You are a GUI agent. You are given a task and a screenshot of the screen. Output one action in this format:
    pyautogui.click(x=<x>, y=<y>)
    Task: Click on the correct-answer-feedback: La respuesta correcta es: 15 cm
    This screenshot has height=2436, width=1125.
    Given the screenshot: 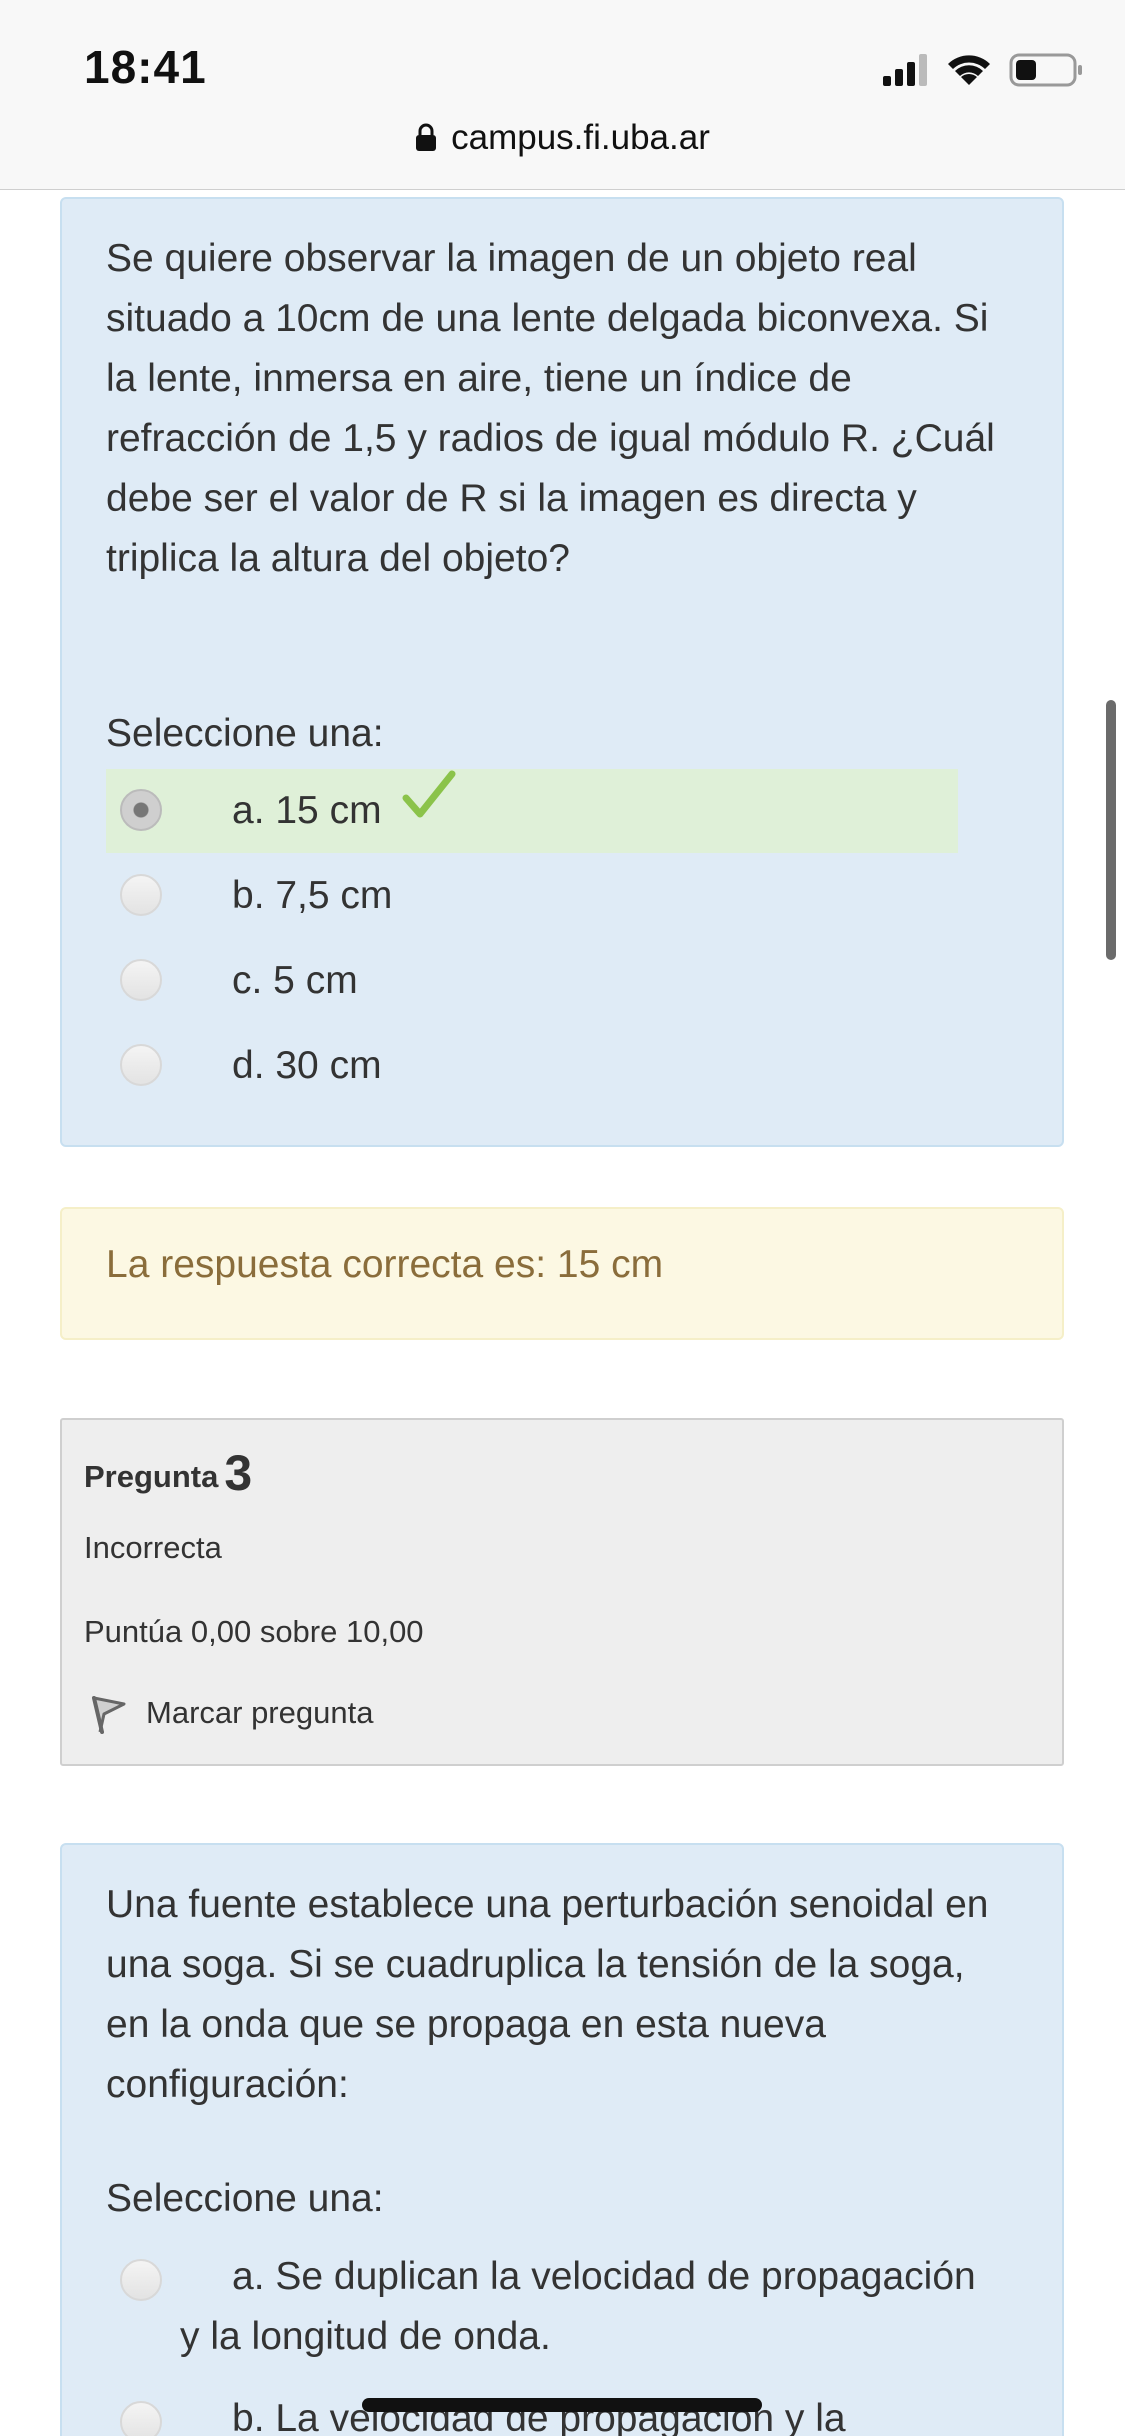 What is the action you would take?
    pyautogui.click(x=562, y=1273)
    